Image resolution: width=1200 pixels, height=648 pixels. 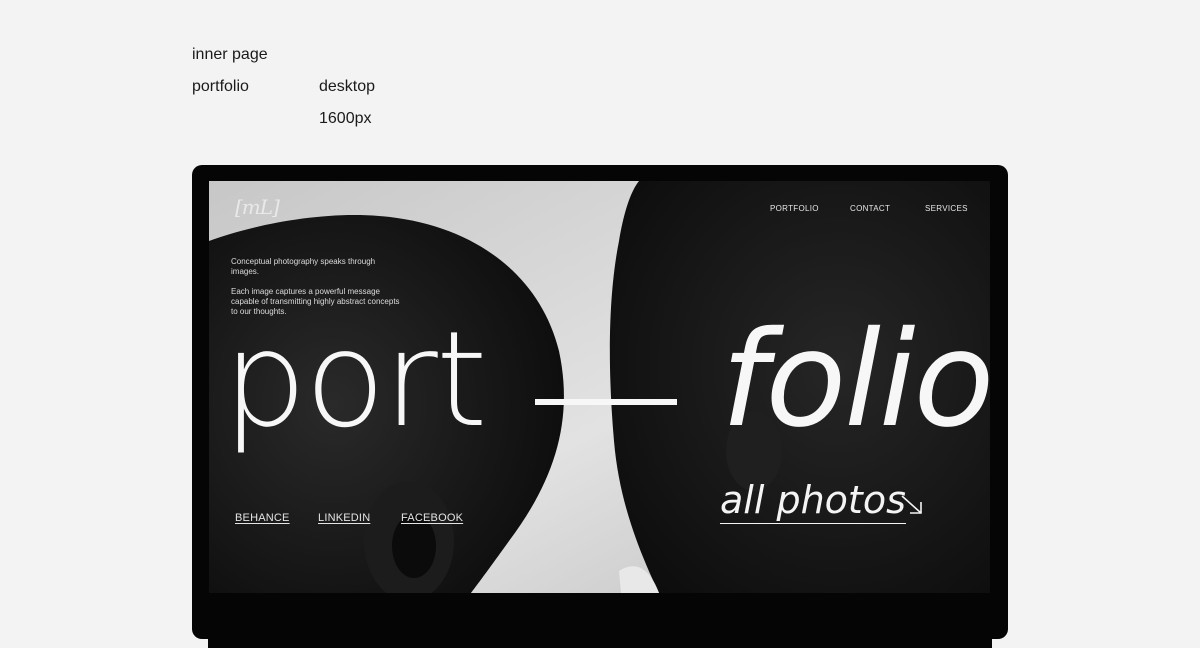 I want to click on linkedin-link: LINKEDIN, so click(x=344, y=518).